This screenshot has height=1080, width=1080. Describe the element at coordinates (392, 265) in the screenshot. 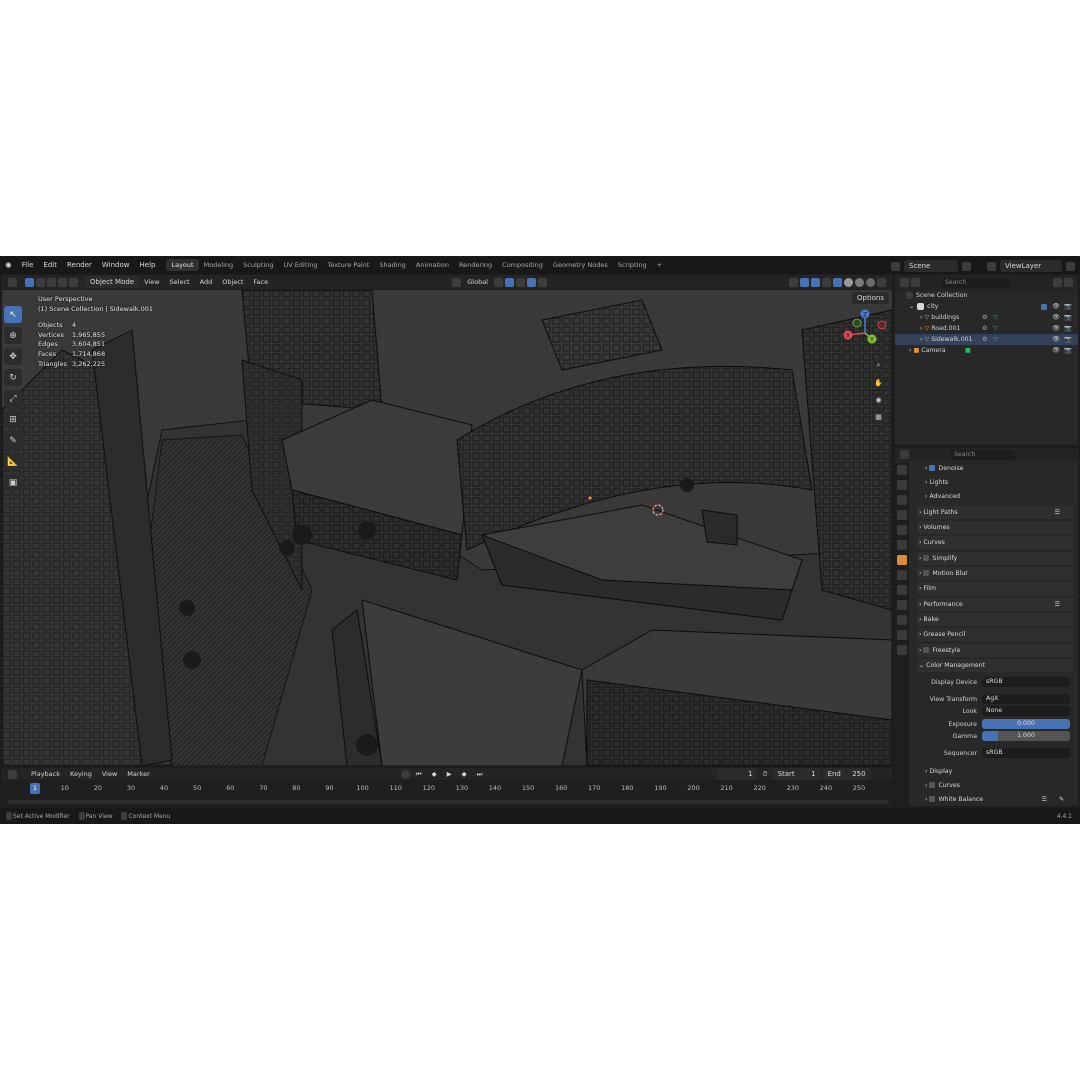

I see `tab-shading: Shading` at that location.